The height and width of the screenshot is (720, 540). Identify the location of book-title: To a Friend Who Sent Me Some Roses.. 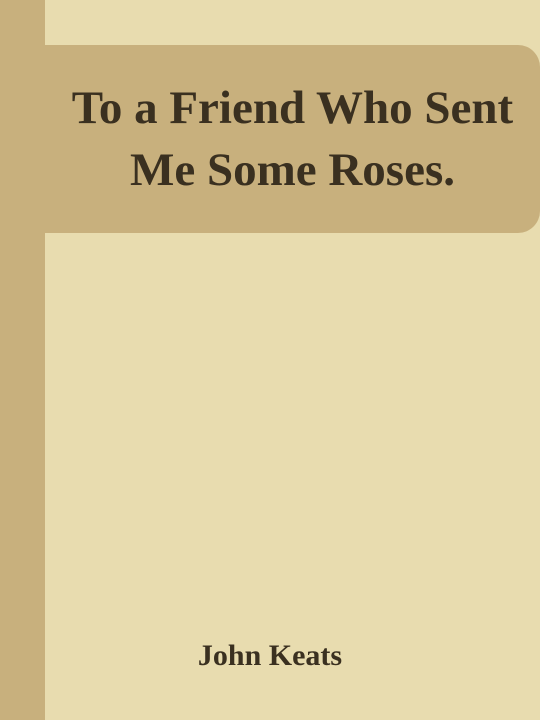
(292, 139).